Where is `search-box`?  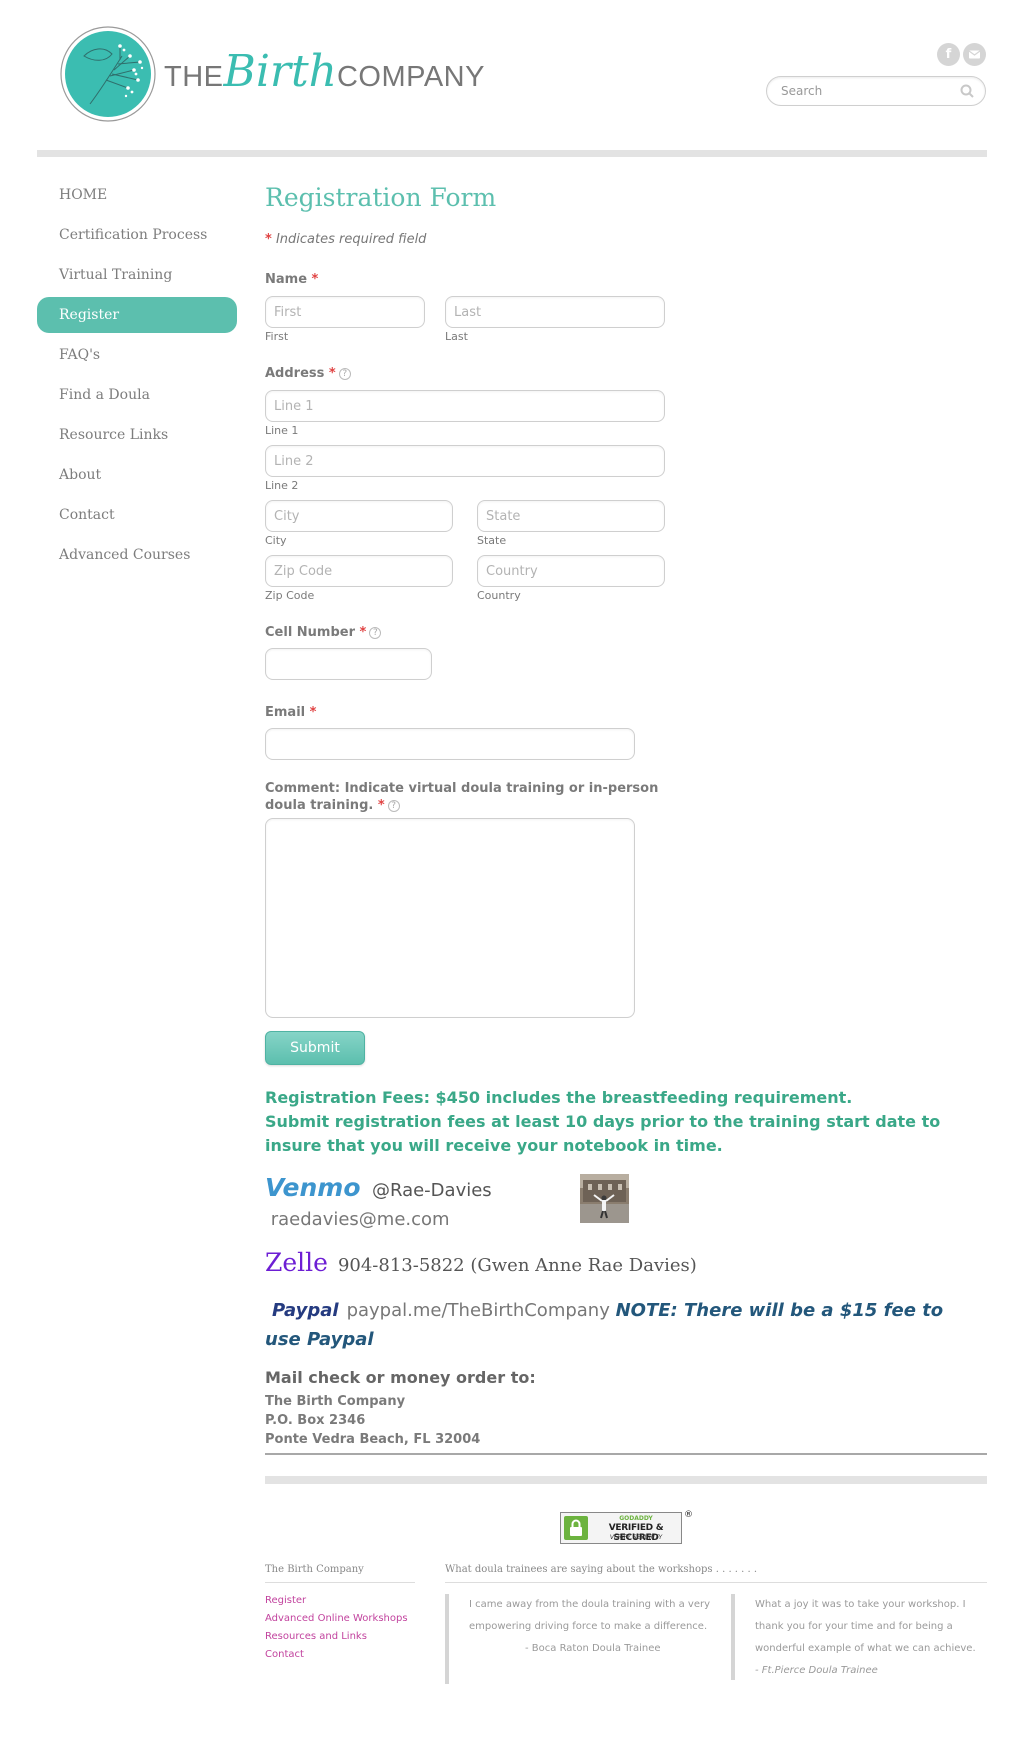
search-box is located at coordinates (876, 91).